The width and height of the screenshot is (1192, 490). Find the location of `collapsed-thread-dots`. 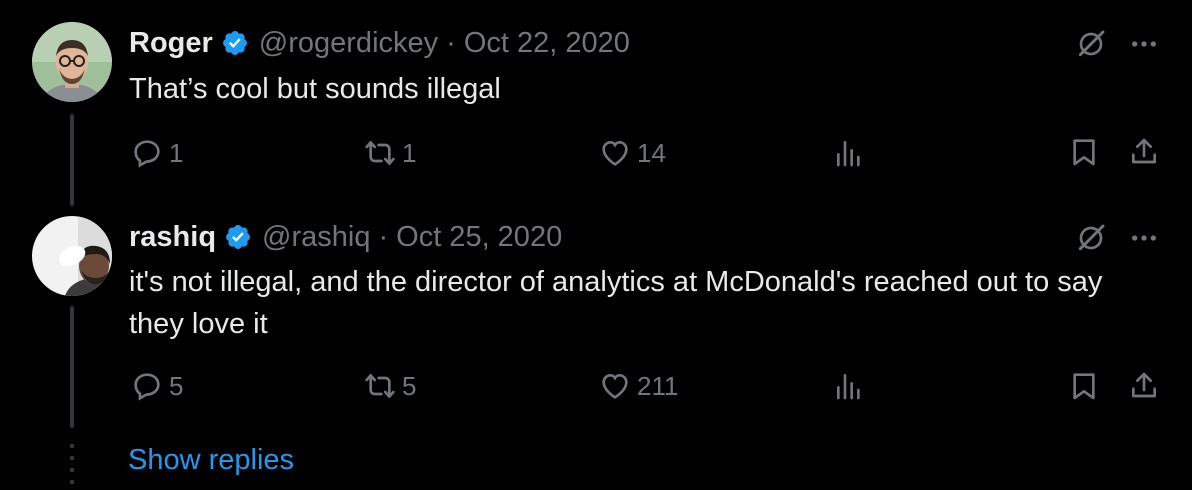

collapsed-thread-dots is located at coordinates (72, 464).